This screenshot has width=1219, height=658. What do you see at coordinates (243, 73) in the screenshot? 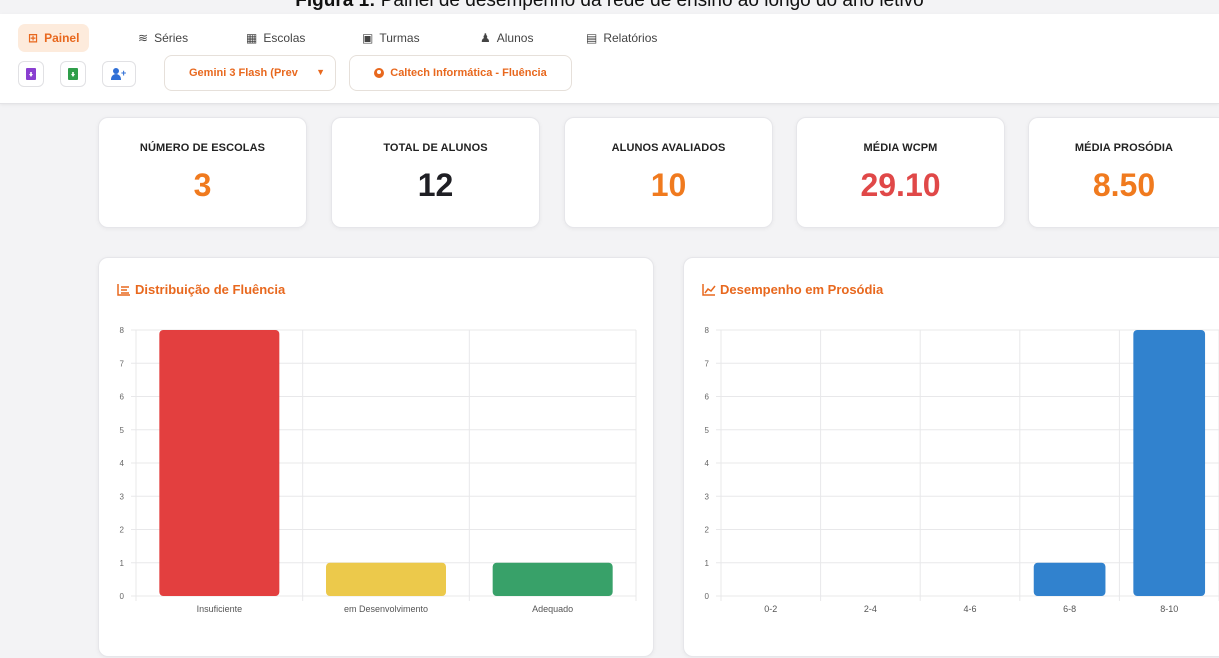
I see `model-select-value: Gemini 3 Flash (Prev` at bounding box center [243, 73].